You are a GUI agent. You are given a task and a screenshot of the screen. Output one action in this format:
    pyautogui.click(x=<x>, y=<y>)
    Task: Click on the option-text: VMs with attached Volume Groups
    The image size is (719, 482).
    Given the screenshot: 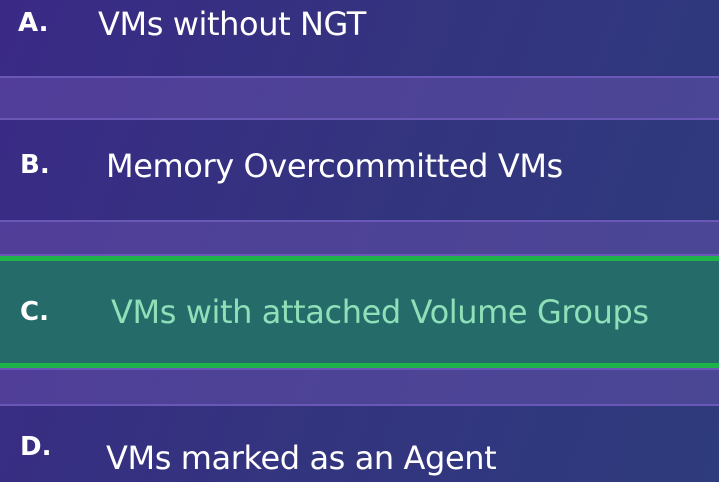 What is the action you would take?
    pyautogui.click(x=380, y=312)
    